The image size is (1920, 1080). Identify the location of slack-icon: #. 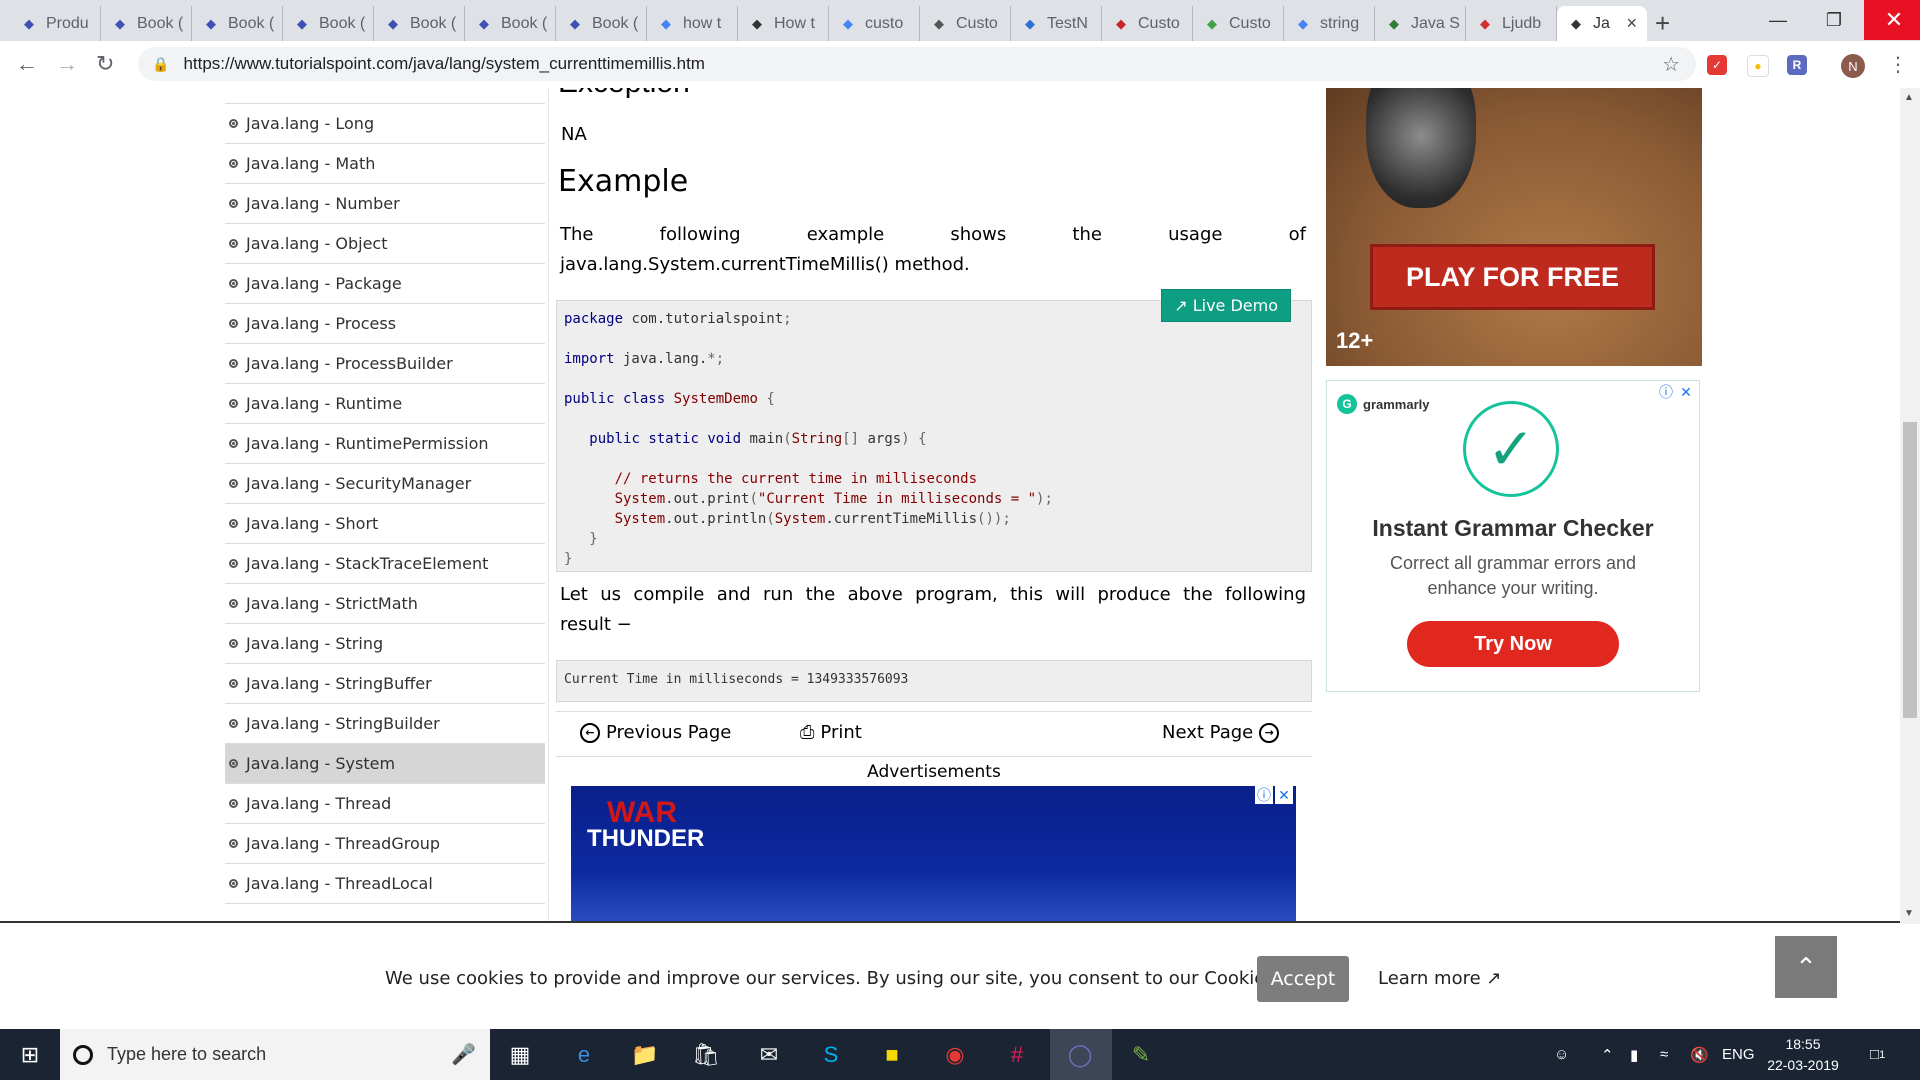
(1017, 1055).